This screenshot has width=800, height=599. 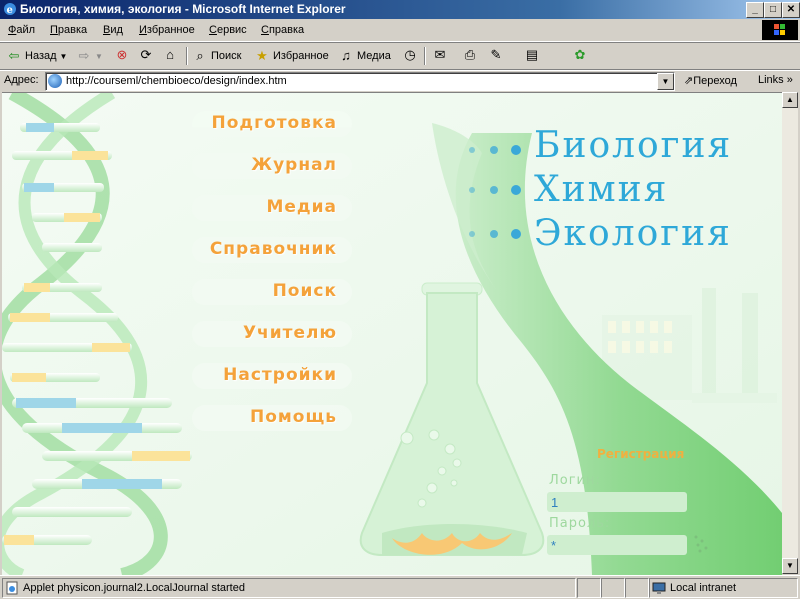 I want to click on mail-icon: ✉, so click(x=440, y=55).